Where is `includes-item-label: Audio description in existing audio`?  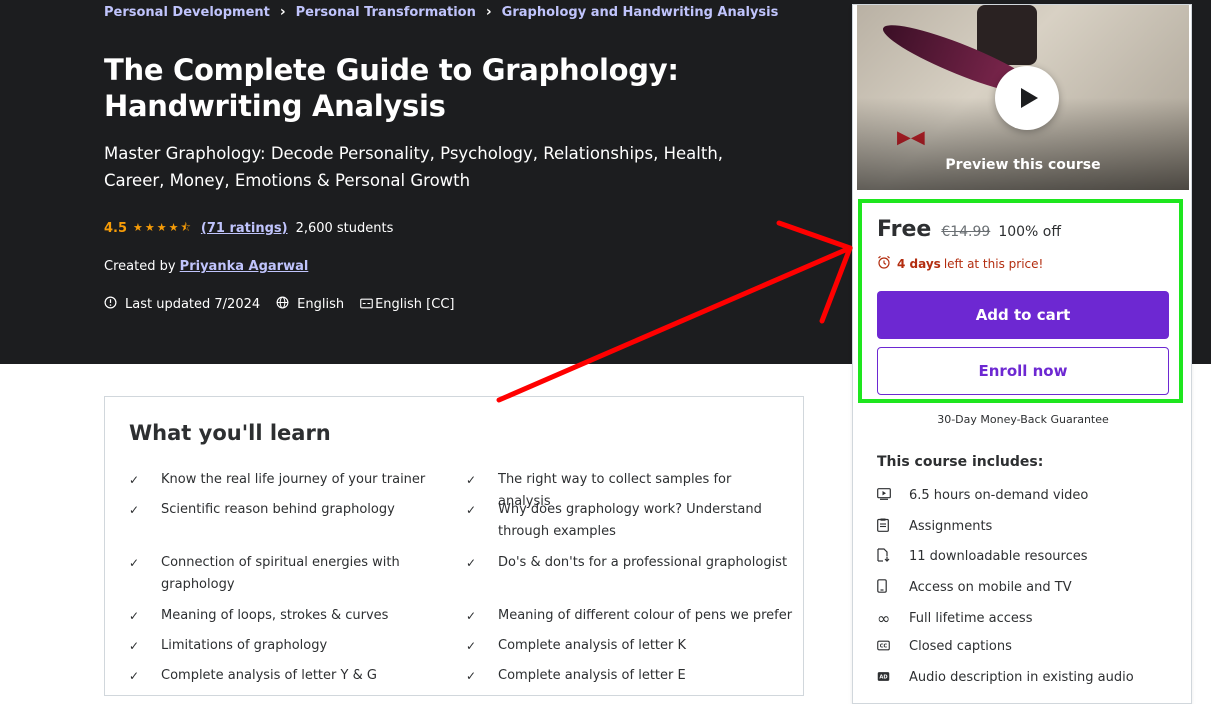
includes-item-label: Audio description in existing audio is located at coordinates (1021, 677).